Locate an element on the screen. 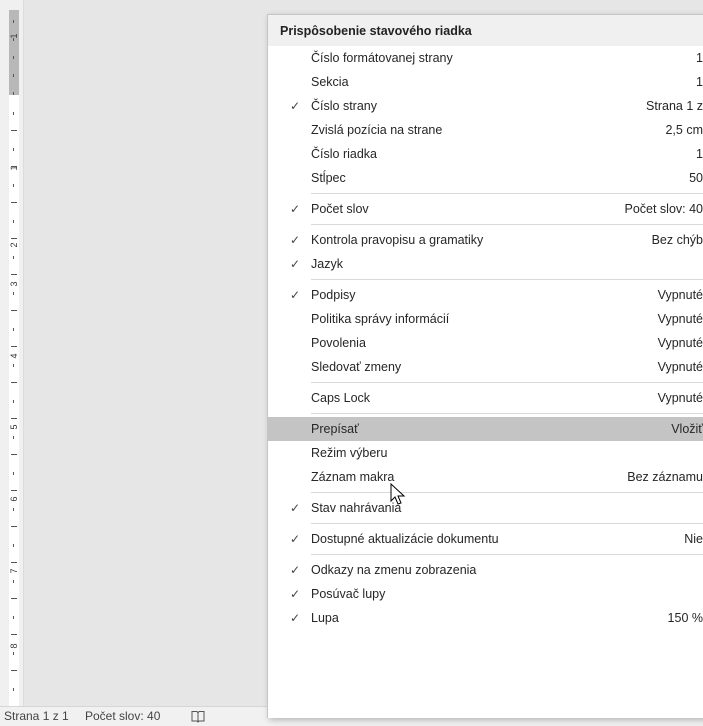 This screenshot has width=703, height=726. ruler-number: 7 is located at coordinates (14, 571).